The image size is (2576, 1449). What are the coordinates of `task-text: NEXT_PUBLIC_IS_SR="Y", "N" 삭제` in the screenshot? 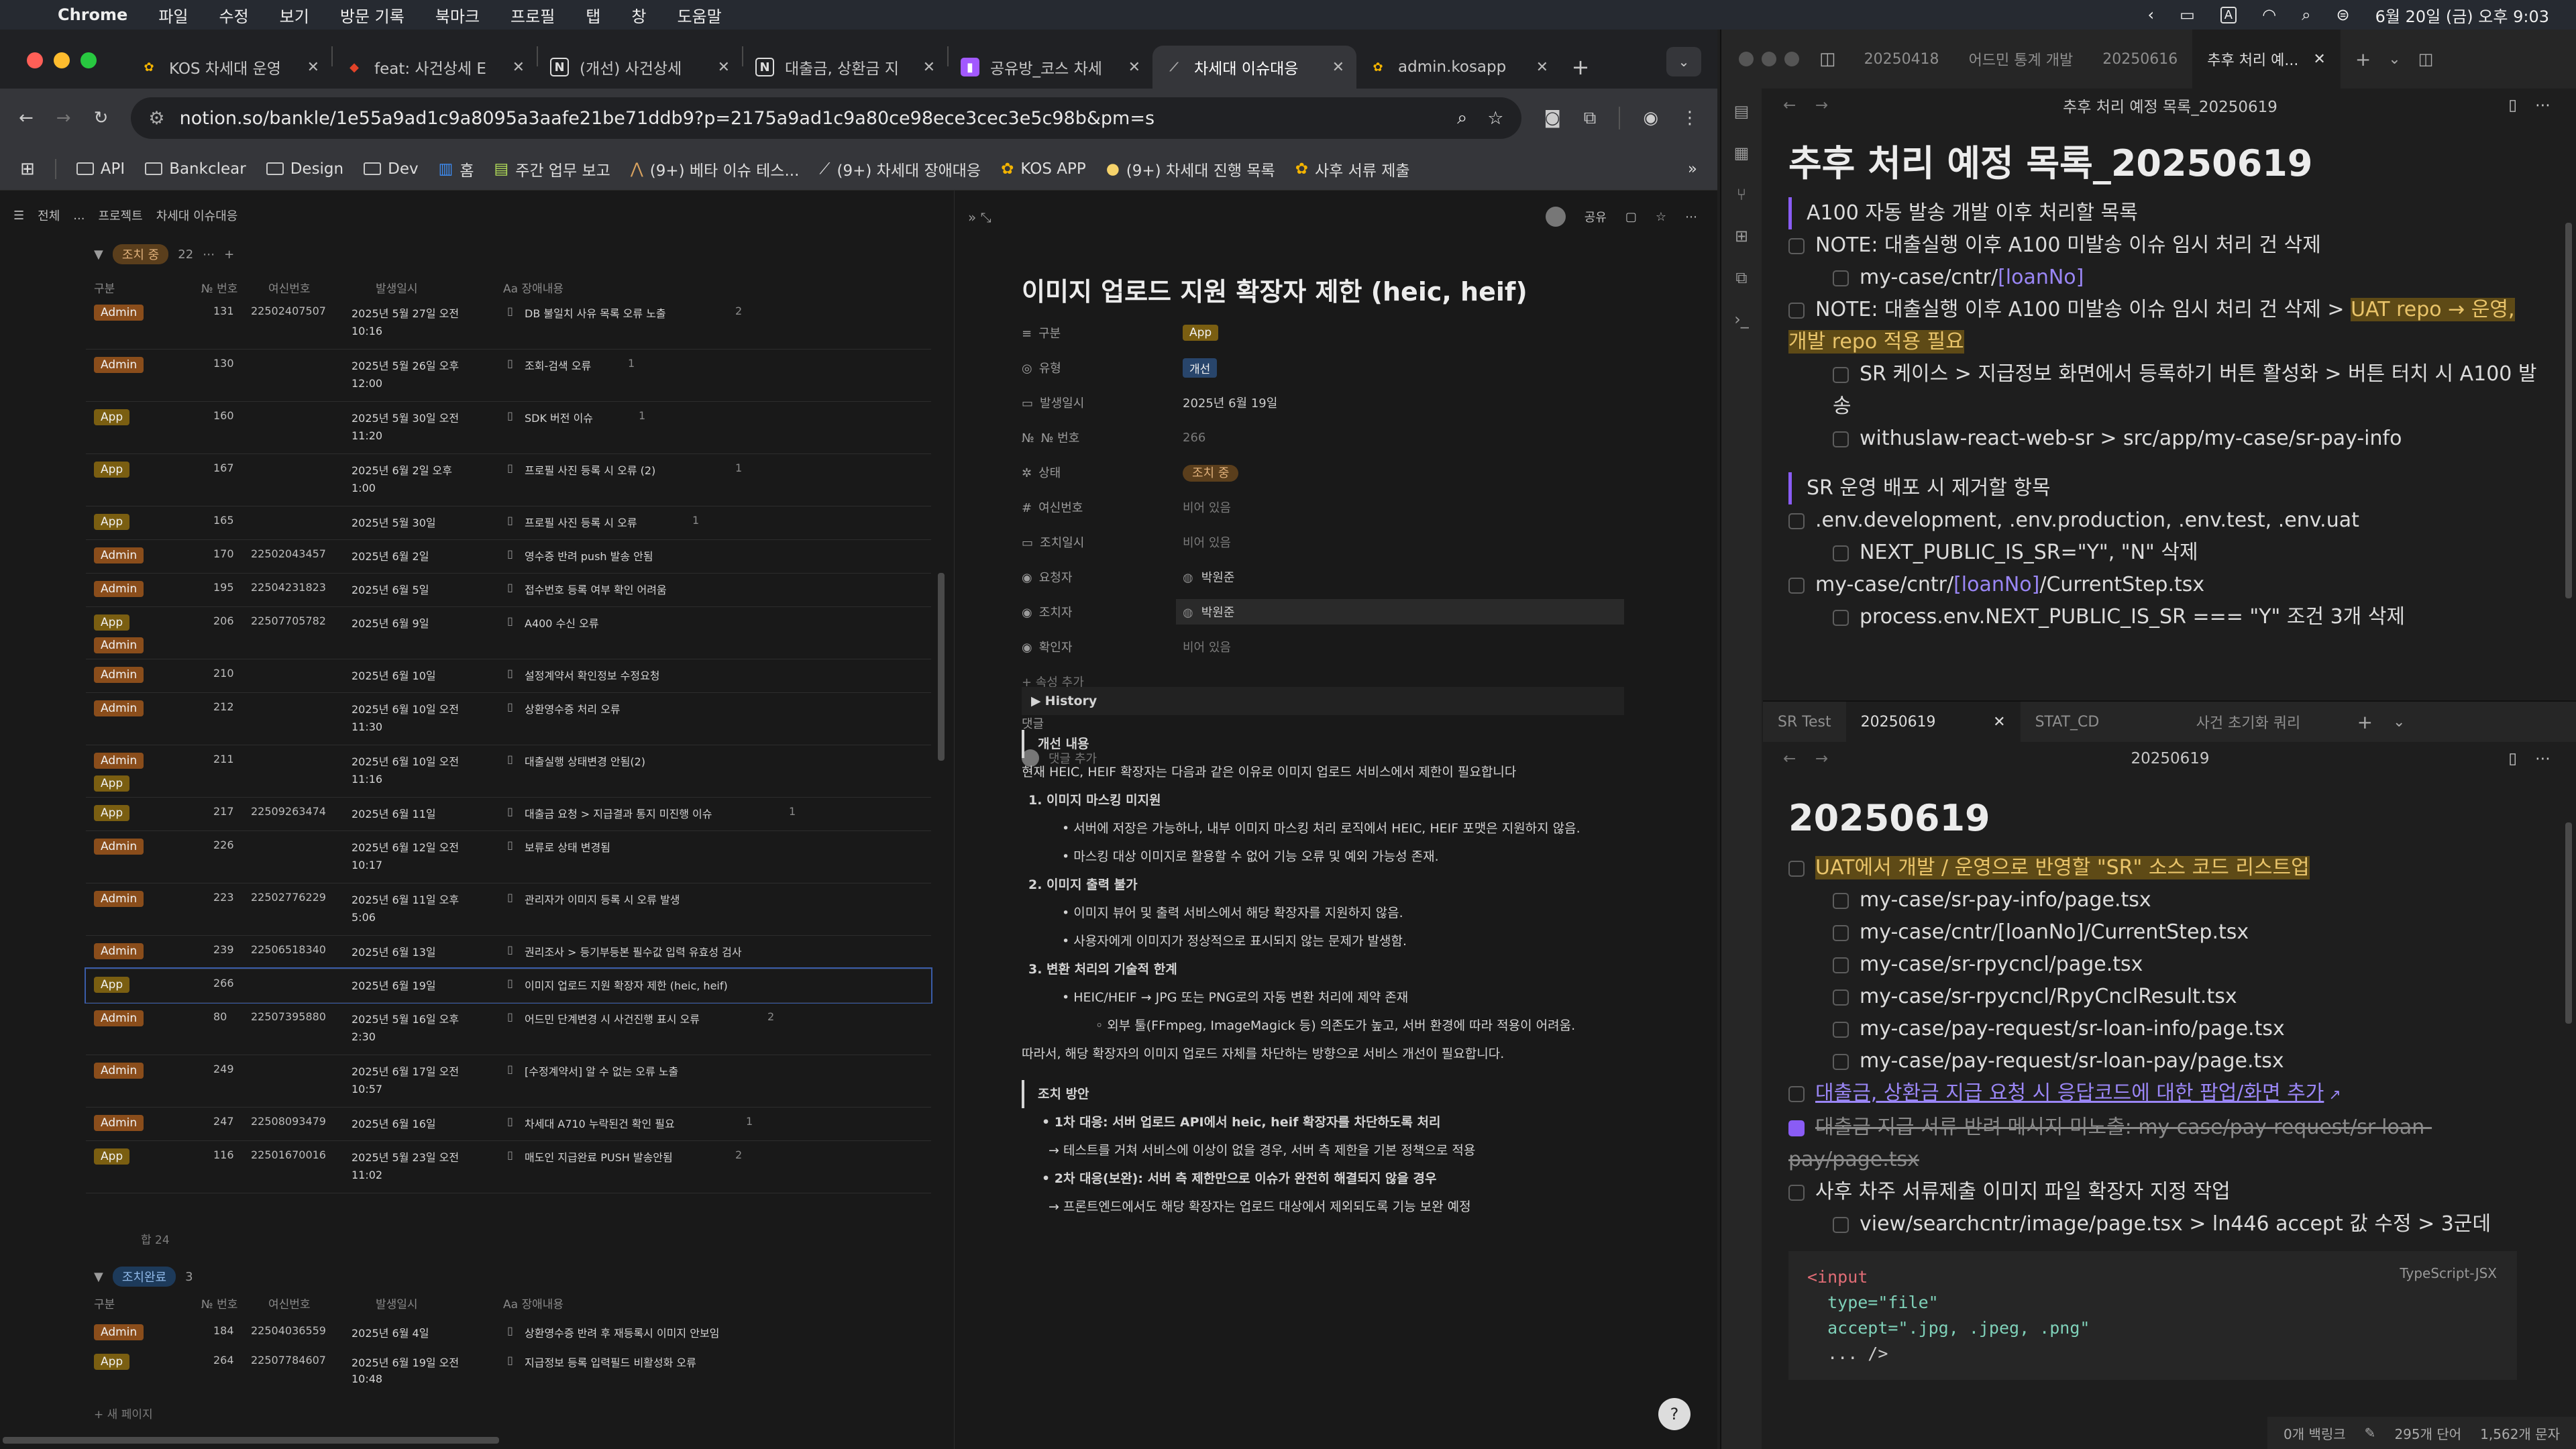 It's located at (2029, 552).